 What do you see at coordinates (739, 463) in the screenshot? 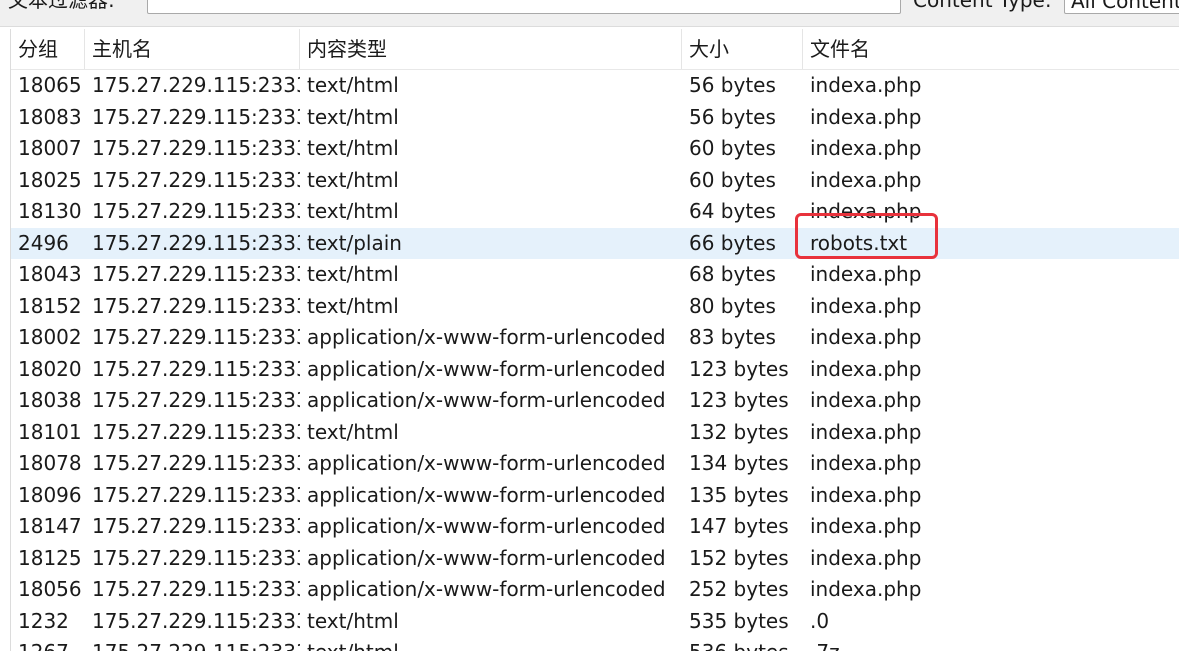
I see `cell-size: 134 bytes` at bounding box center [739, 463].